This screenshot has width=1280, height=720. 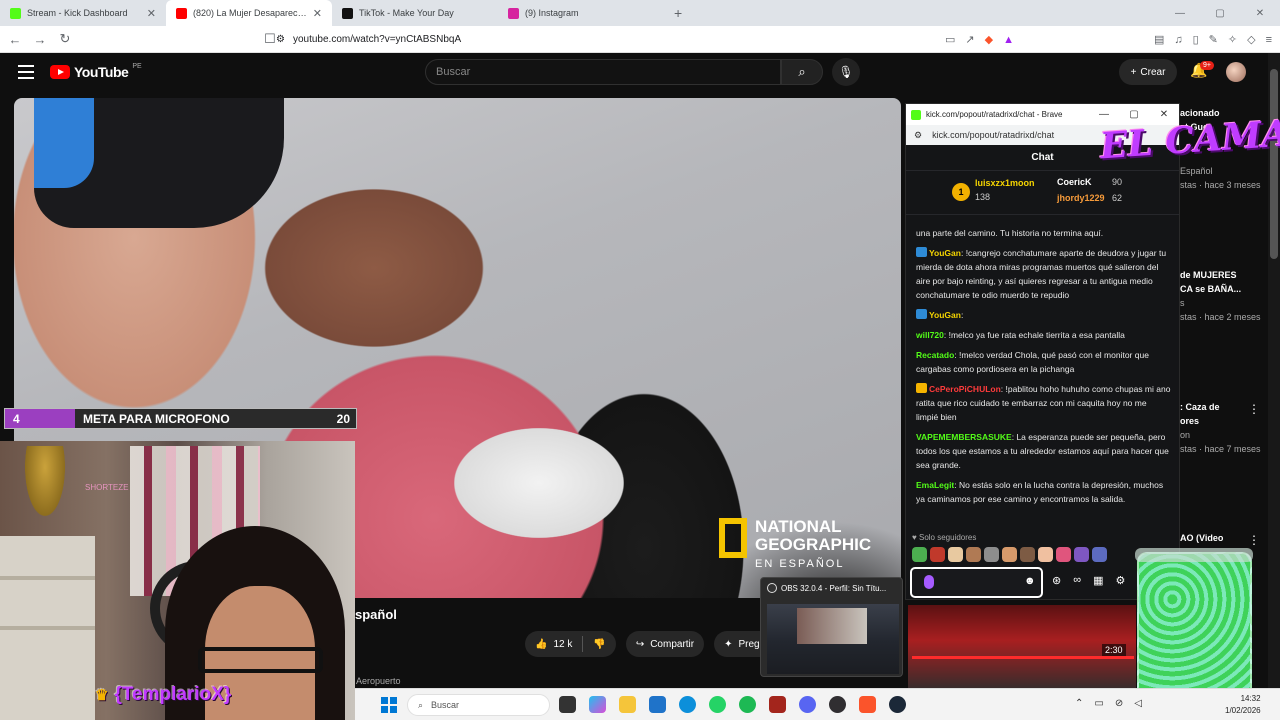 I want to click on like-button: 👍 12 k 👎, so click(x=570, y=644).